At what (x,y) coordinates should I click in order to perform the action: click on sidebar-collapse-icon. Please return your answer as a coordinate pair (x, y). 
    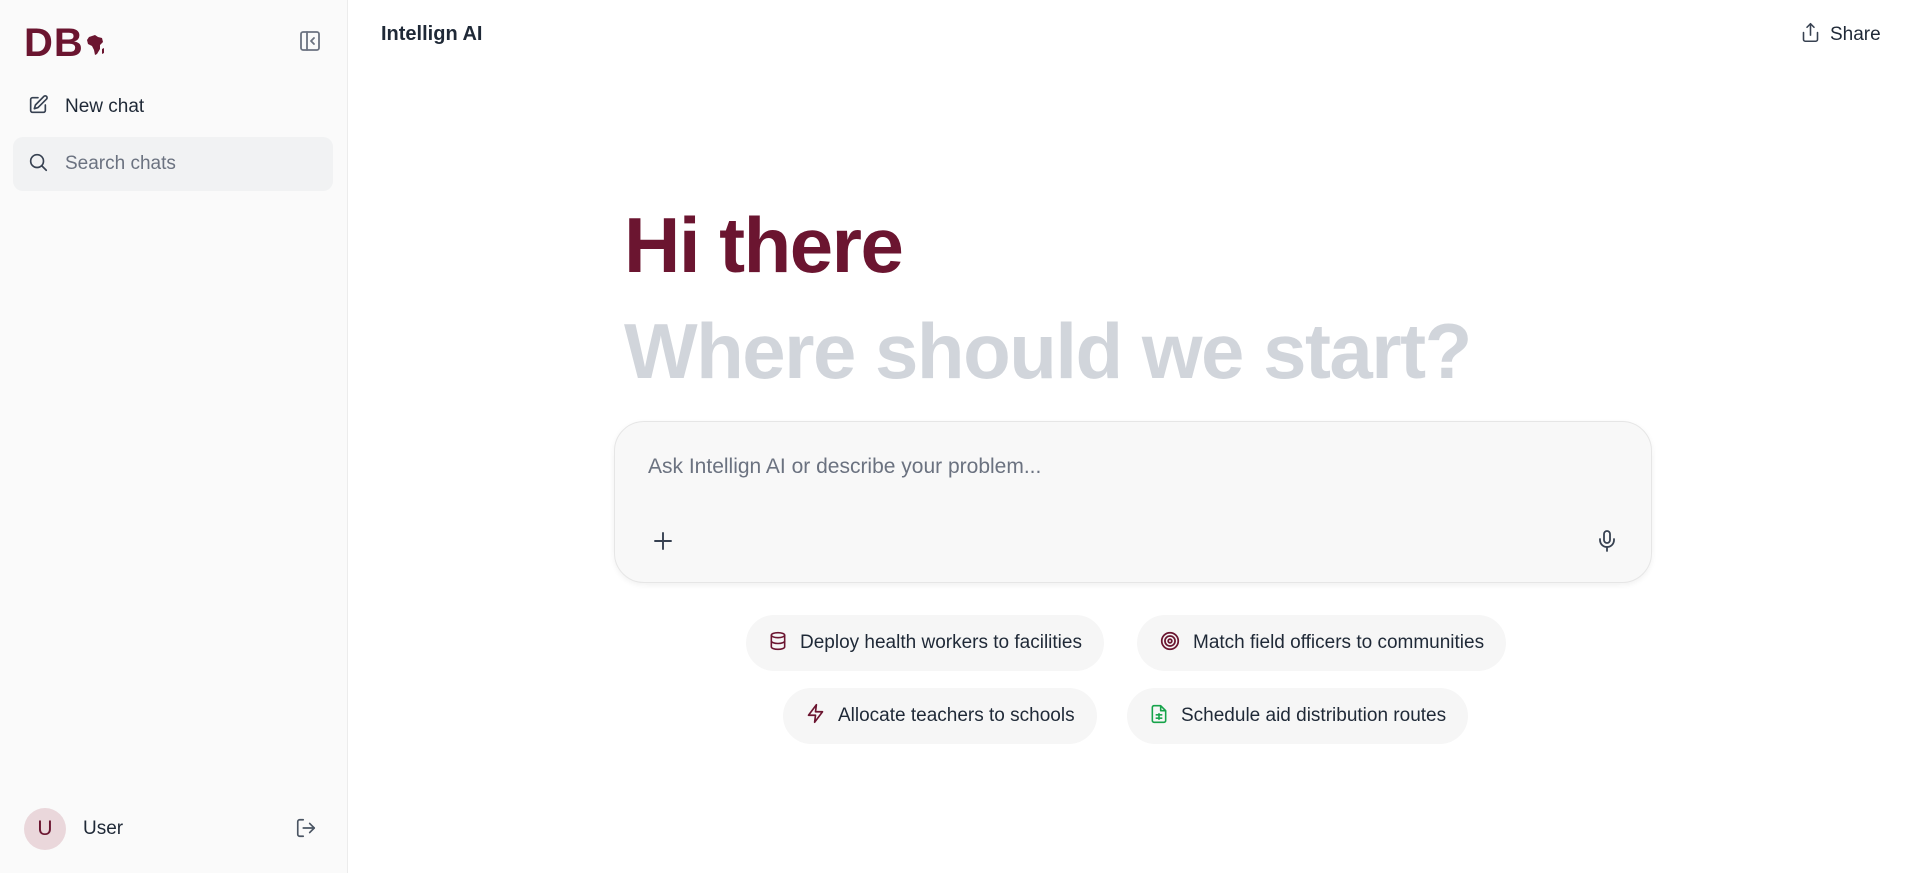
    Looking at the image, I should click on (310, 43).